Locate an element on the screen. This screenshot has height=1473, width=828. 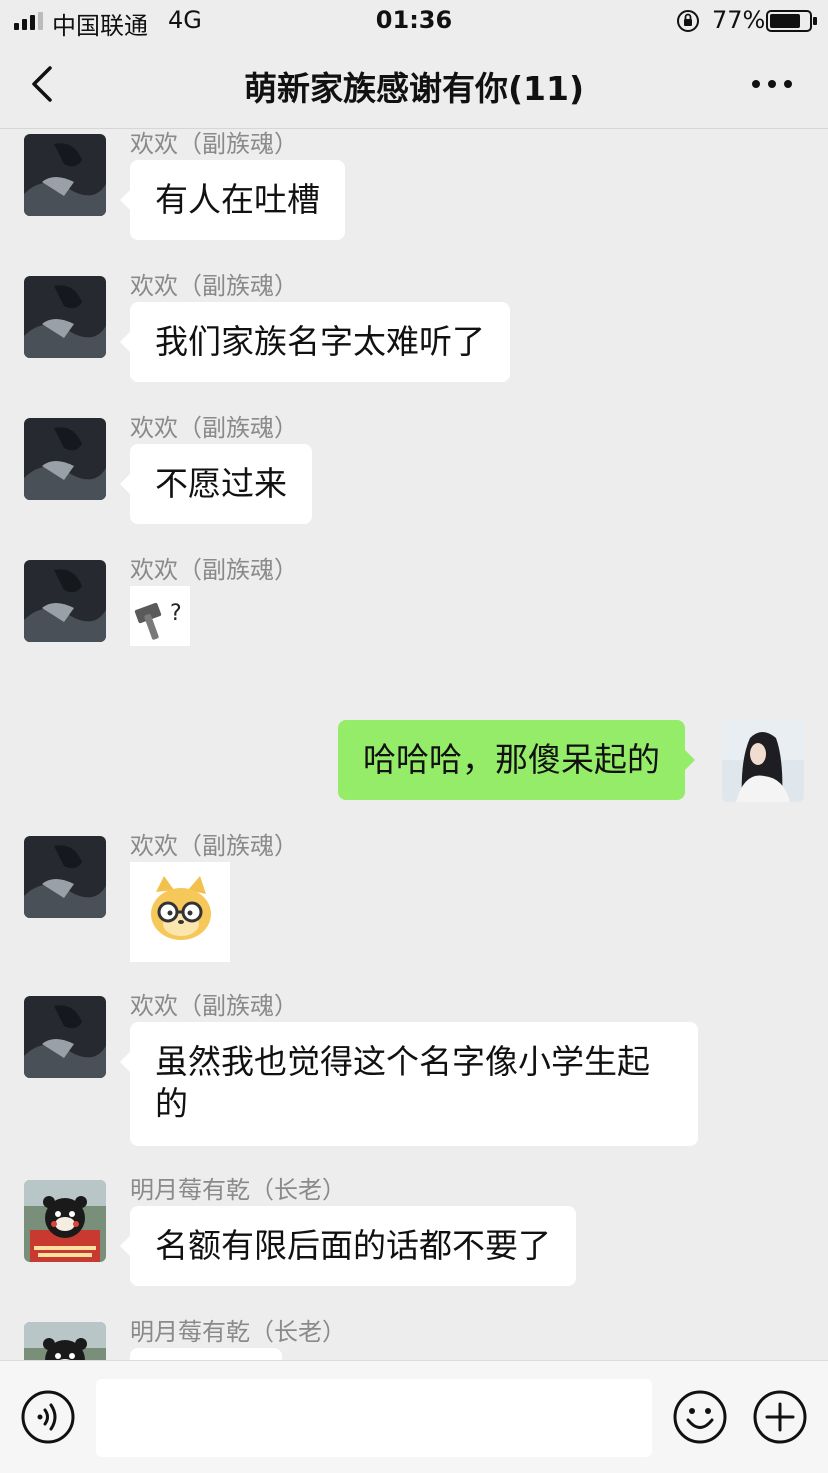
chat-title: 萌新家族感谢有你(11) is located at coordinates (414, 88).